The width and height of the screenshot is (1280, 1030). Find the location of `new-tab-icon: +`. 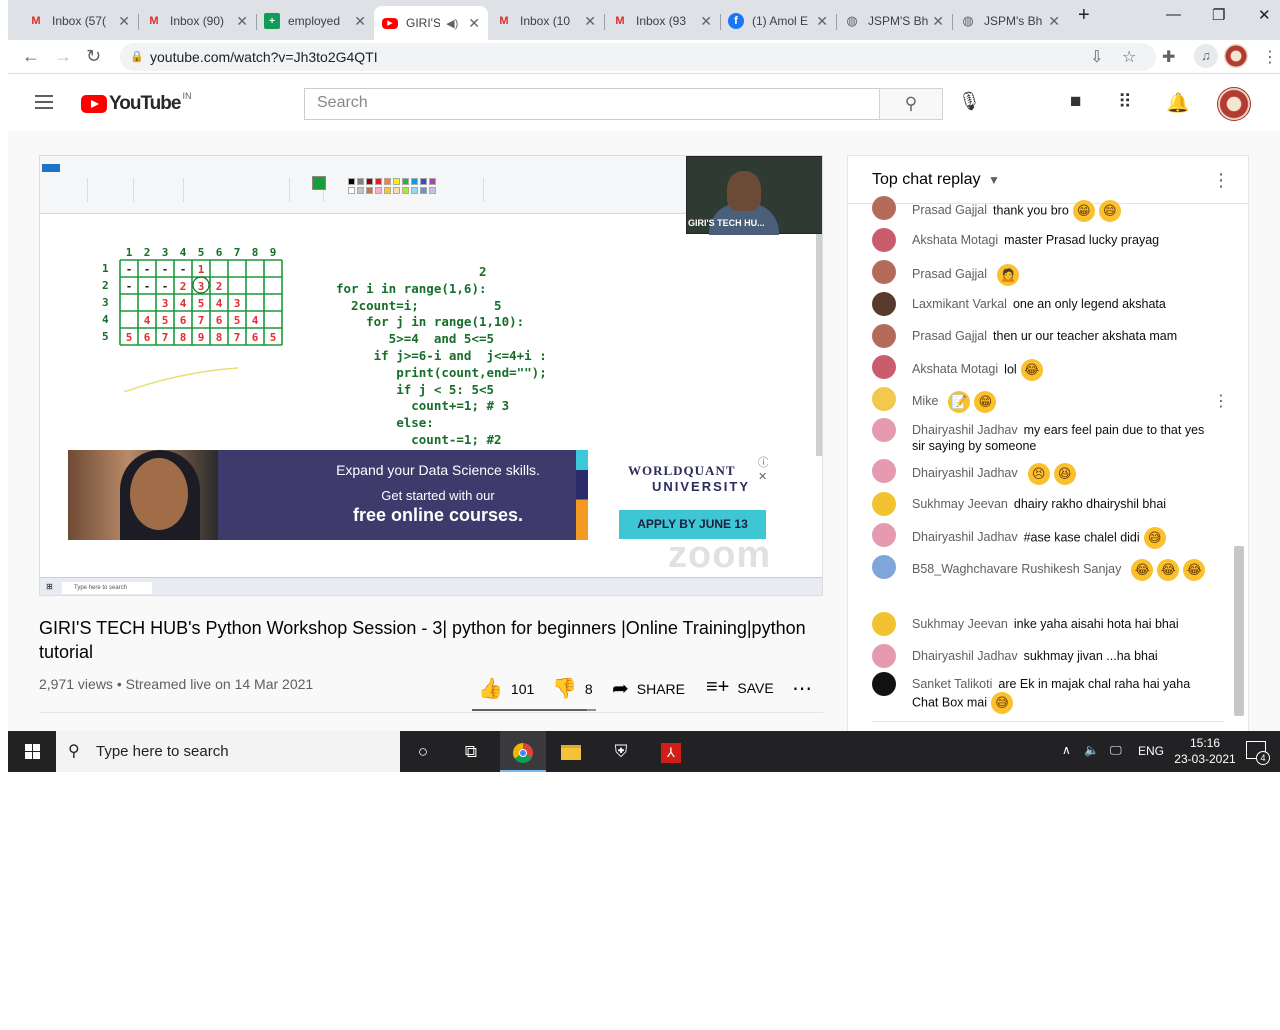

new-tab-icon: + is located at coordinates (1084, 15).